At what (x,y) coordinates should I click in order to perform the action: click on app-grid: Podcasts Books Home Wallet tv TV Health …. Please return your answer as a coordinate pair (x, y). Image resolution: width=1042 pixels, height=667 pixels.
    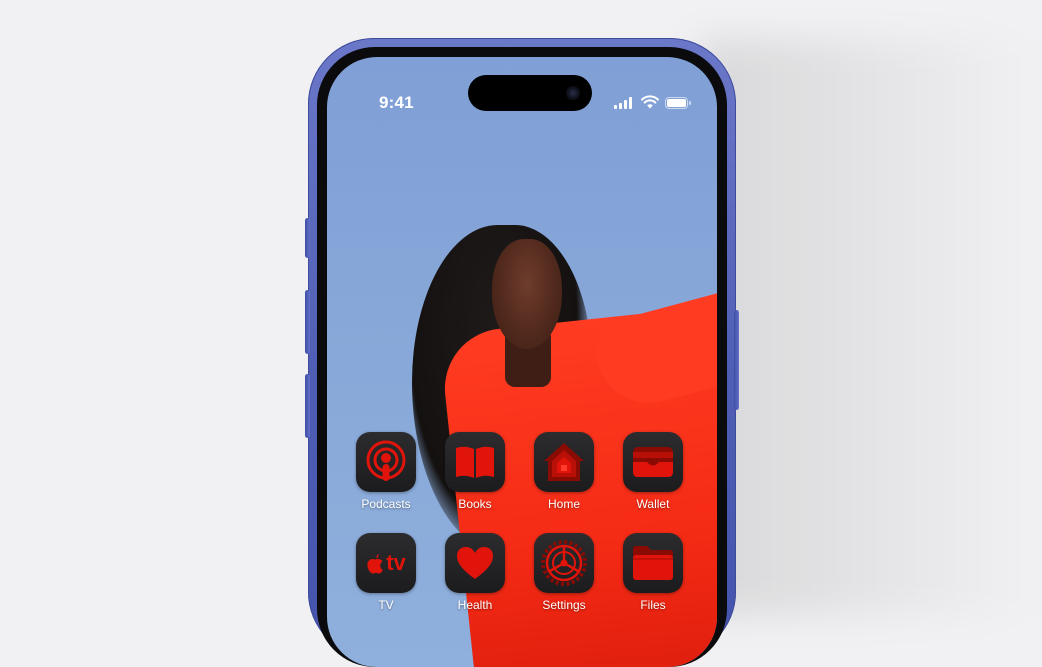
    Looking at the image, I should click on (526, 522).